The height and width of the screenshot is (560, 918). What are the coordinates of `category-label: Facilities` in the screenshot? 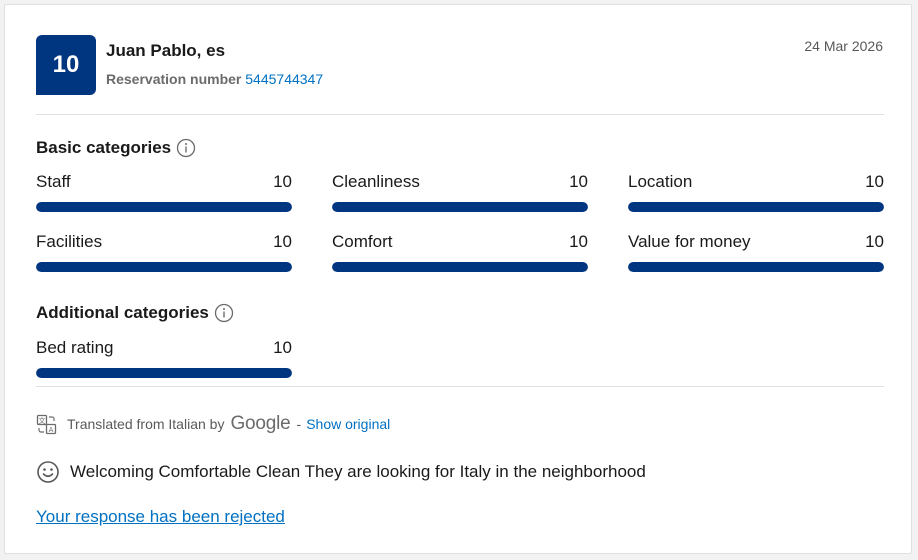 It's located at (69, 241).